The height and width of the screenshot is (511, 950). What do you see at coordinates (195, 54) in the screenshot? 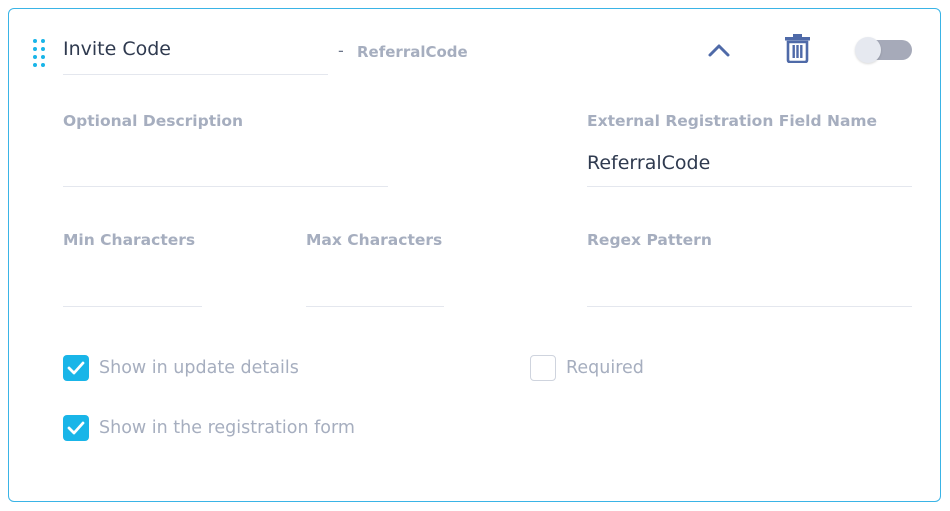
I see `field-title-input` at bounding box center [195, 54].